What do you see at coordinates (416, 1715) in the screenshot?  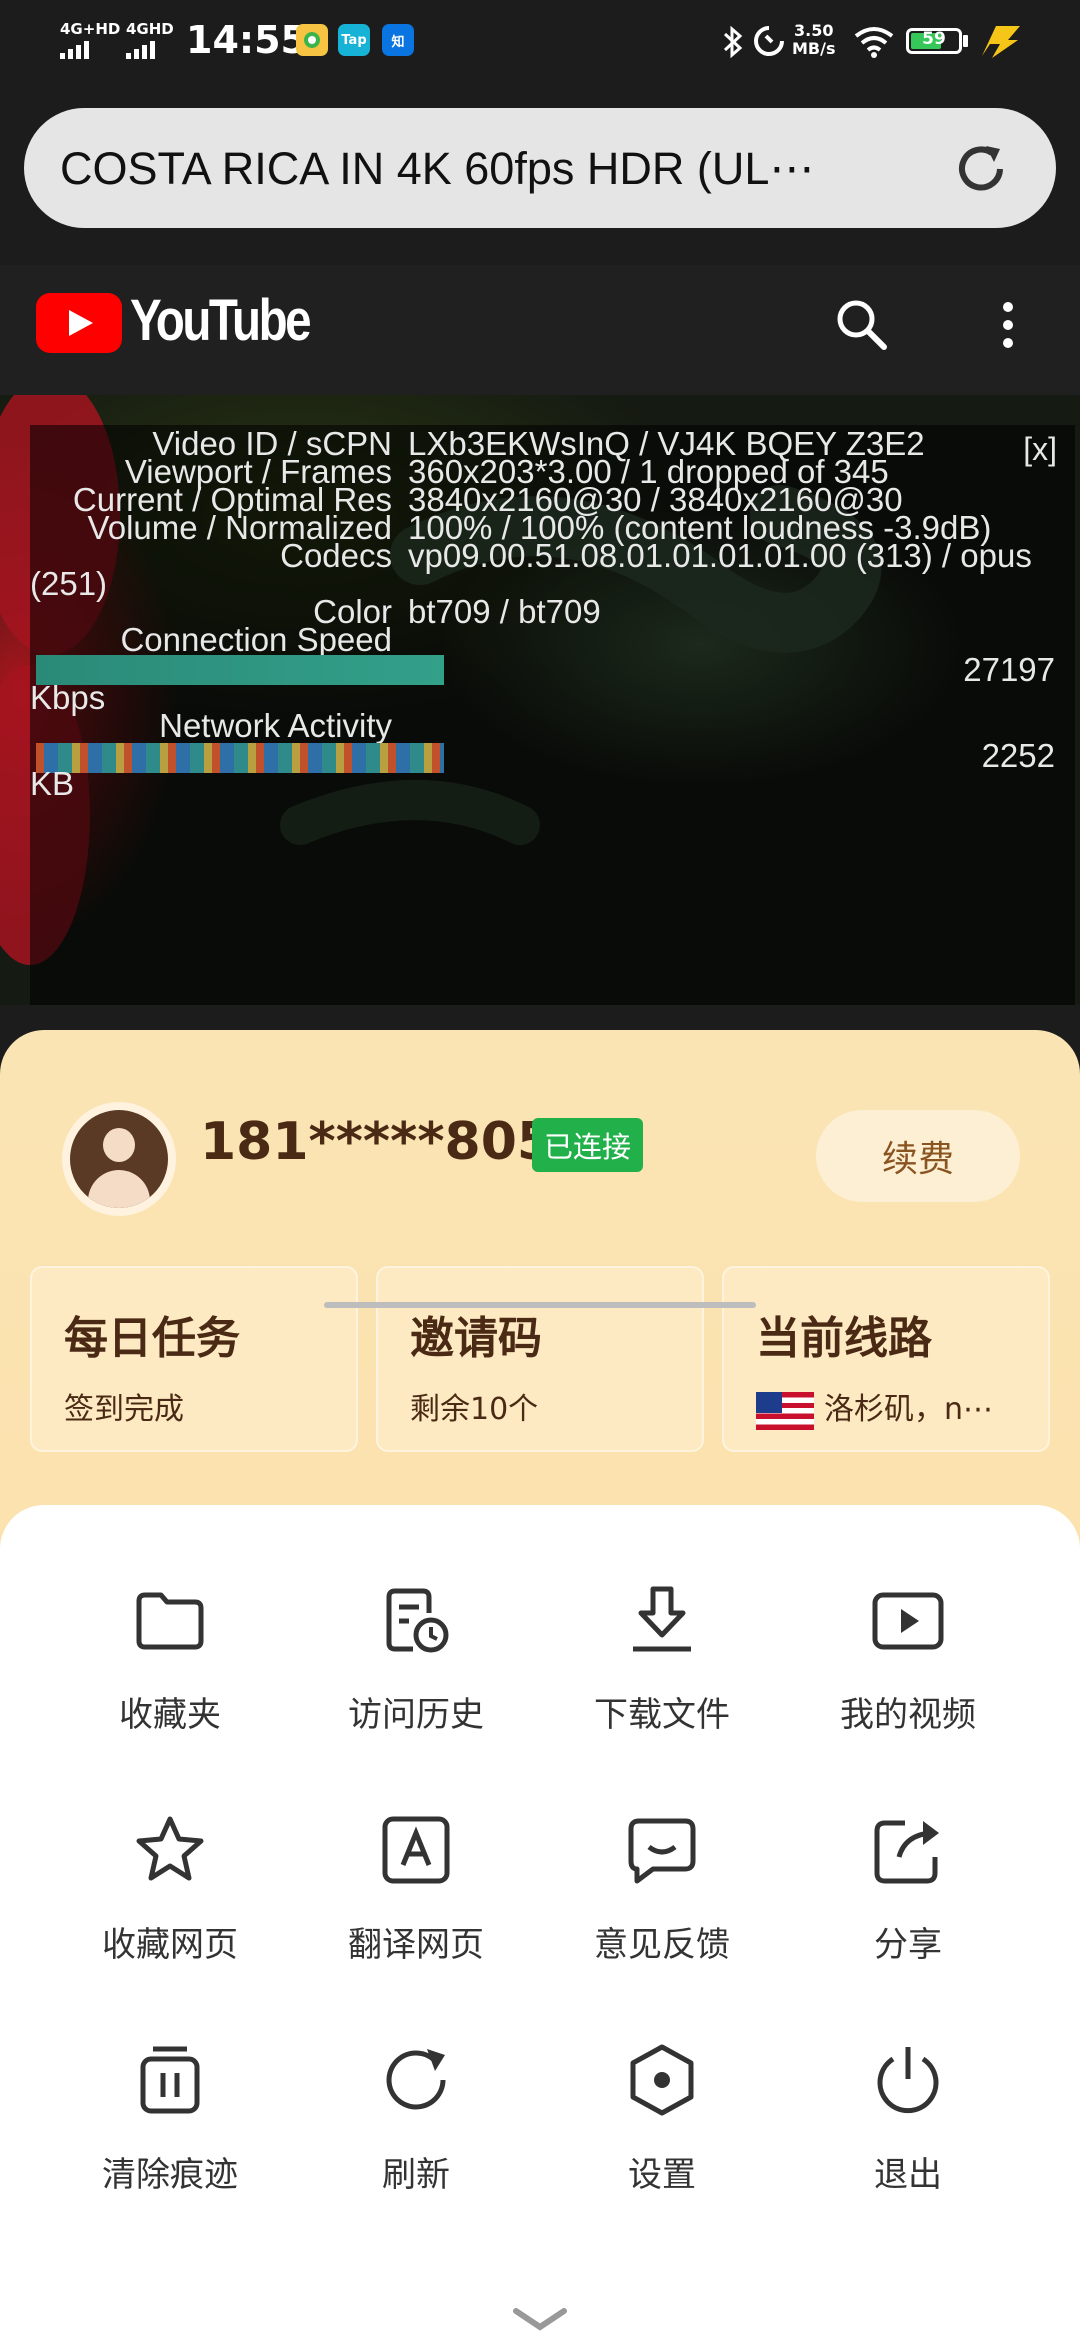 I see `menu-label: 访问历史` at bounding box center [416, 1715].